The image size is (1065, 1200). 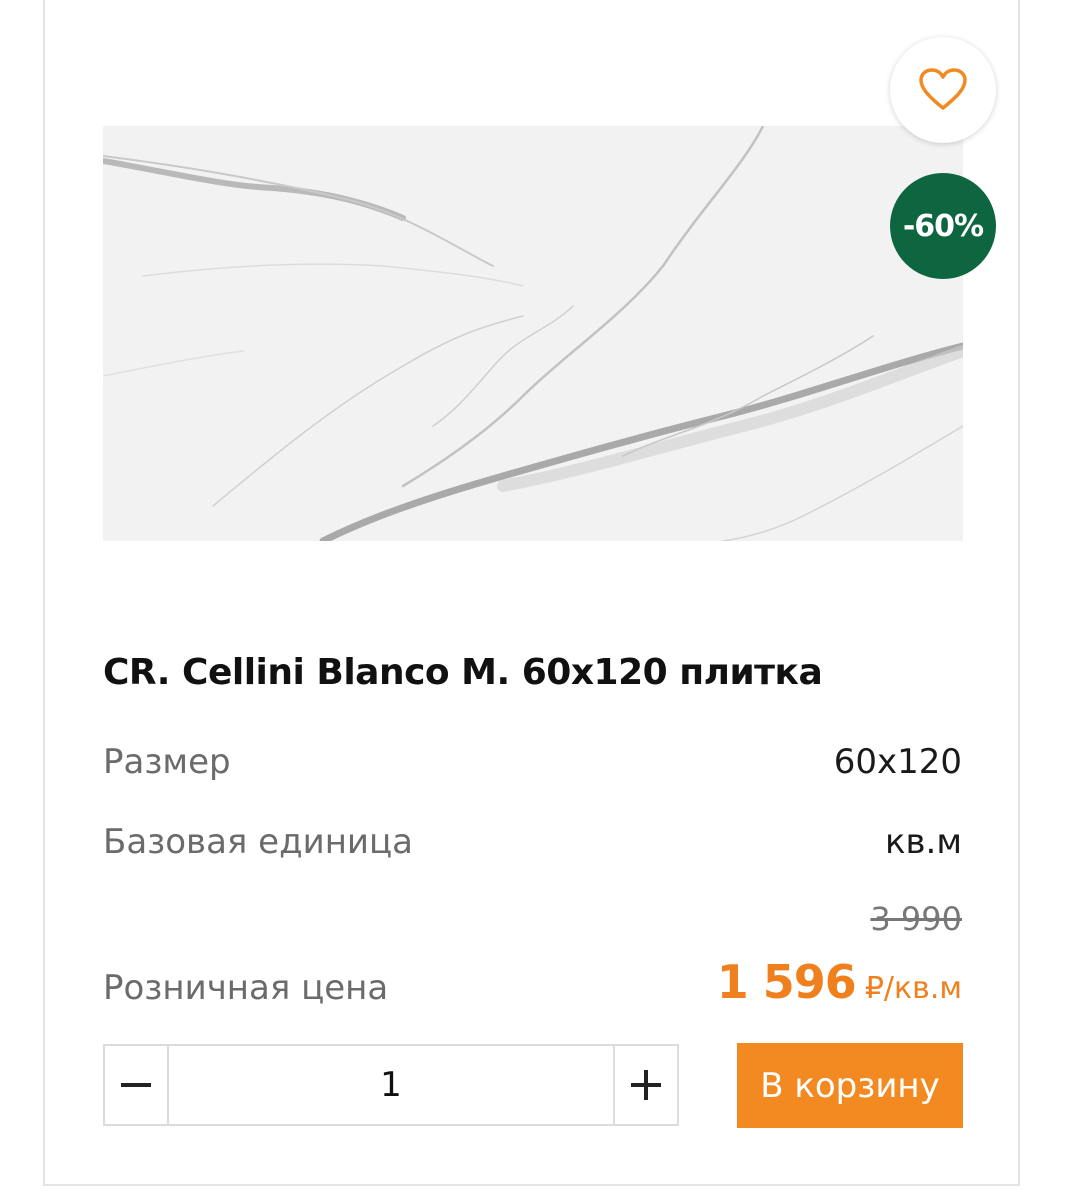 What do you see at coordinates (897, 762) in the screenshot?
I see `spec-value-size: 60x120` at bounding box center [897, 762].